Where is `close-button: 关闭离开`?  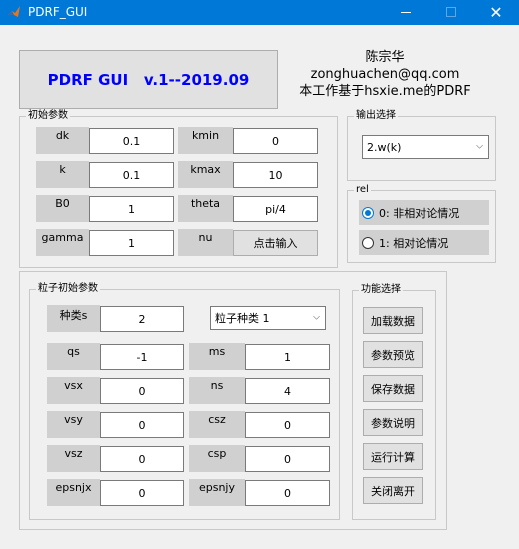 close-button: 关闭离开 is located at coordinates (393, 490).